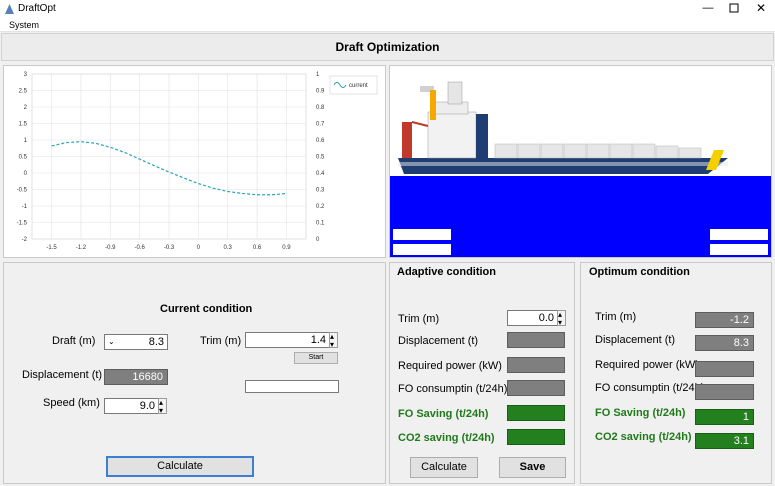  Describe the element at coordinates (438, 341) in the screenshot. I see `adaptive-displacement-label: Displacement (t)` at that location.